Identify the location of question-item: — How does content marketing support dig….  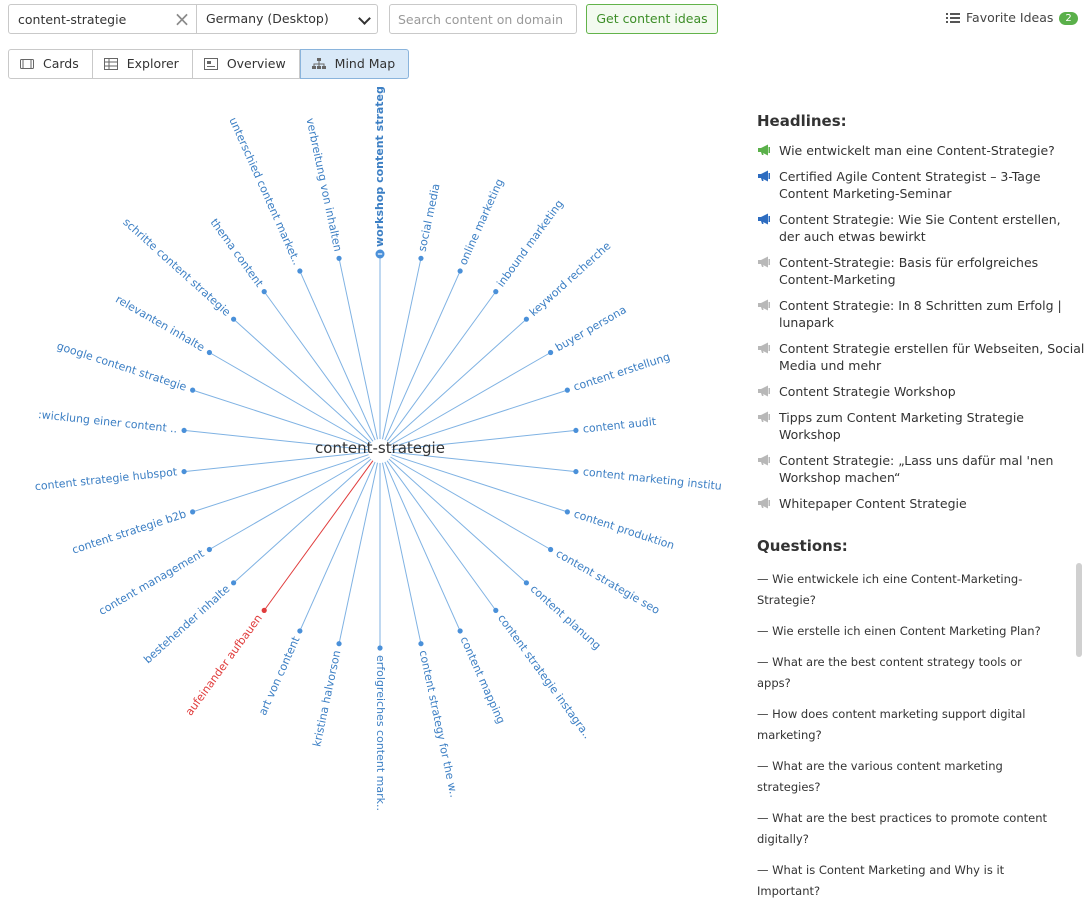
(907, 725).